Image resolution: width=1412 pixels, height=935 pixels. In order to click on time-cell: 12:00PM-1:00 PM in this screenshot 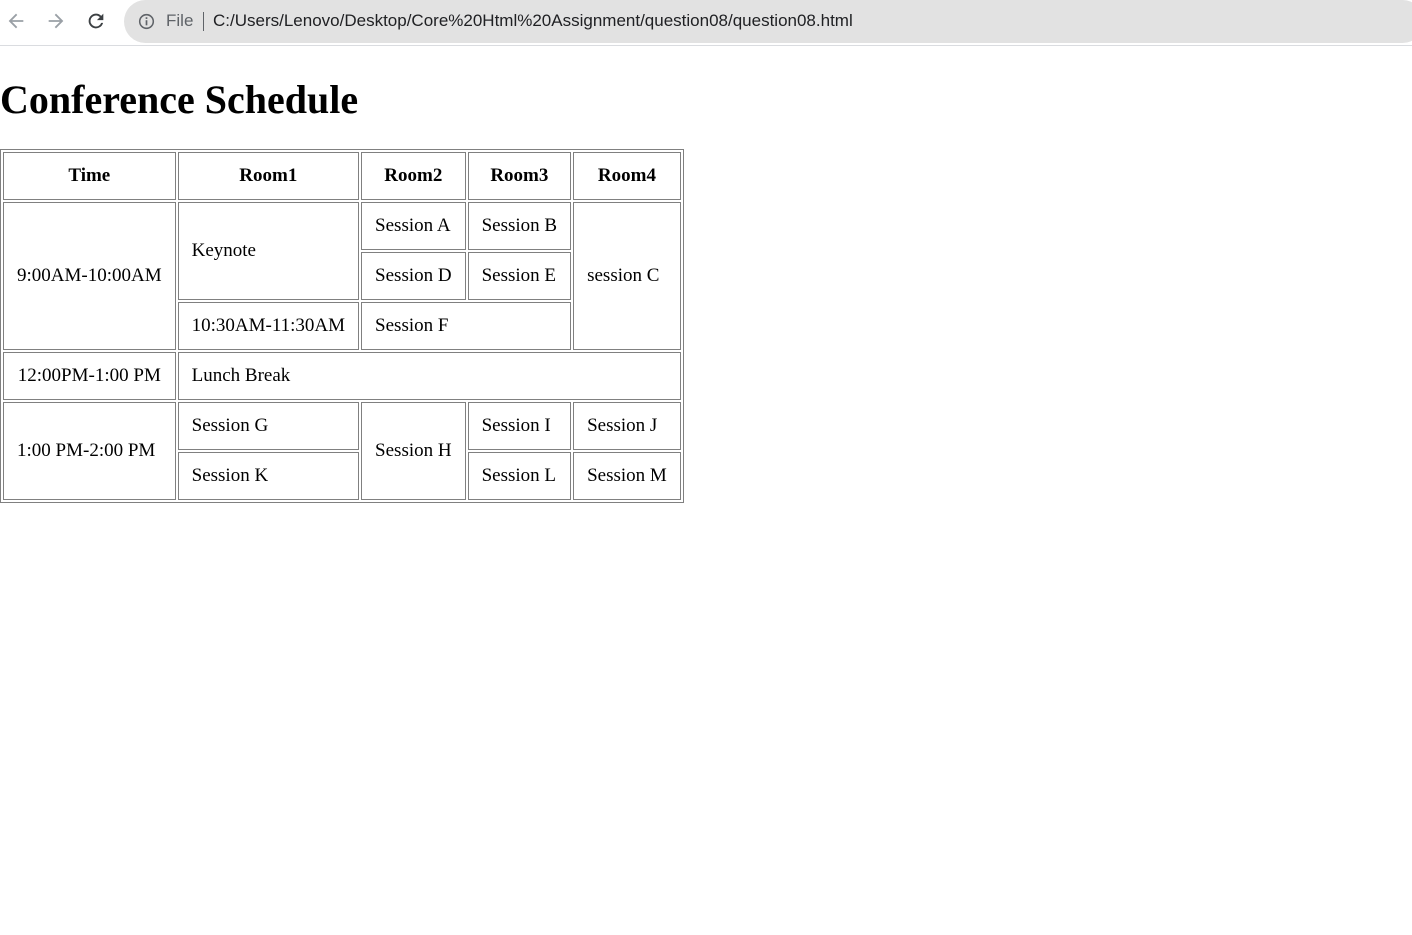, I will do `click(89, 376)`.